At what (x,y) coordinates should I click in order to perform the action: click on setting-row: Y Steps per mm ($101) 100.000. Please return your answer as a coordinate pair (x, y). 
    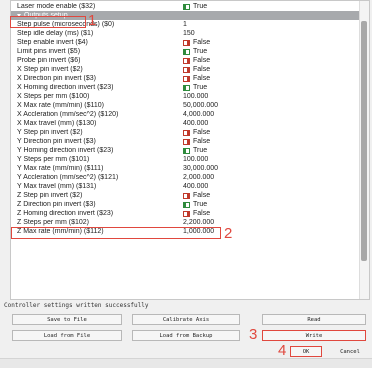
    Looking at the image, I should click on (185, 159).